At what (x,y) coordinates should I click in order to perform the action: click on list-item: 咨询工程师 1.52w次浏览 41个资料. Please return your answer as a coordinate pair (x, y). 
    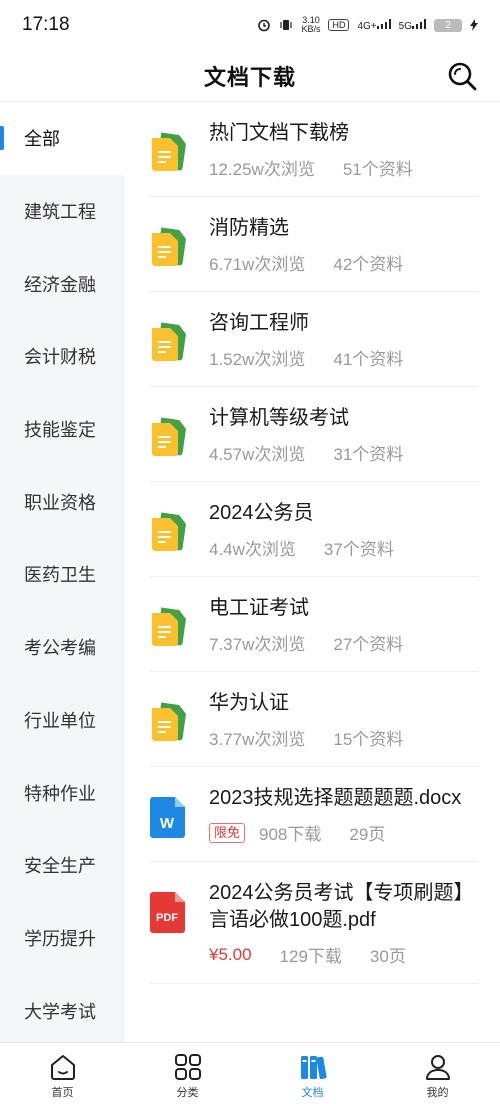
    Looking at the image, I should click on (312, 339).